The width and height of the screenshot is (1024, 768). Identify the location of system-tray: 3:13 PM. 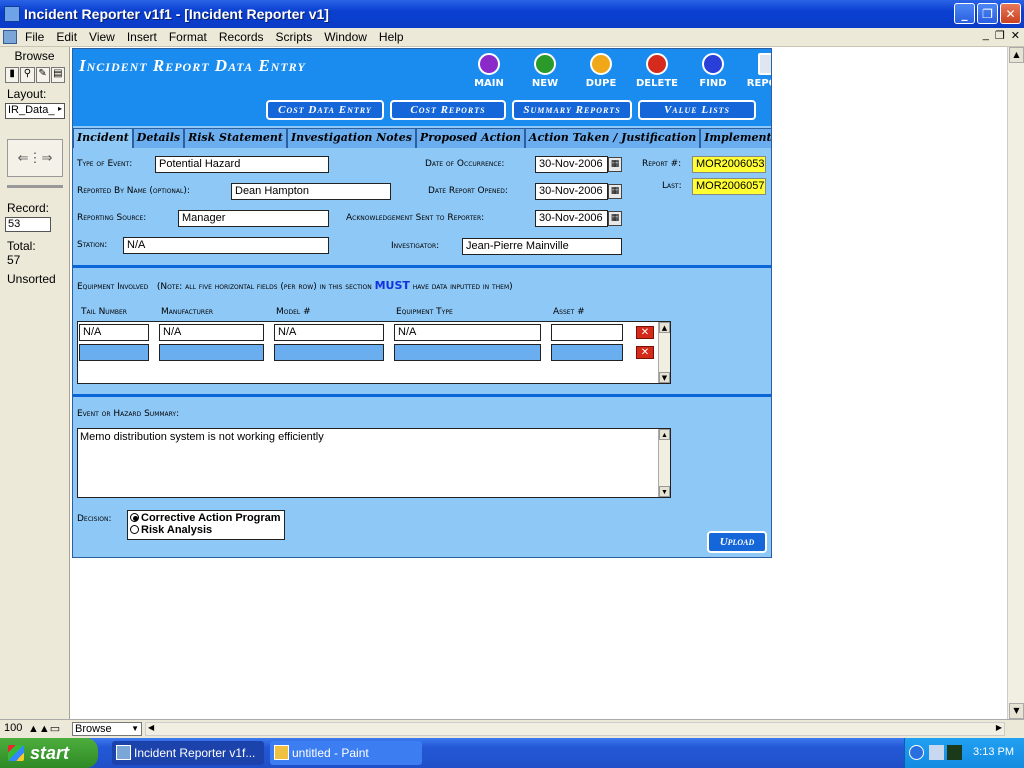
(964, 753).